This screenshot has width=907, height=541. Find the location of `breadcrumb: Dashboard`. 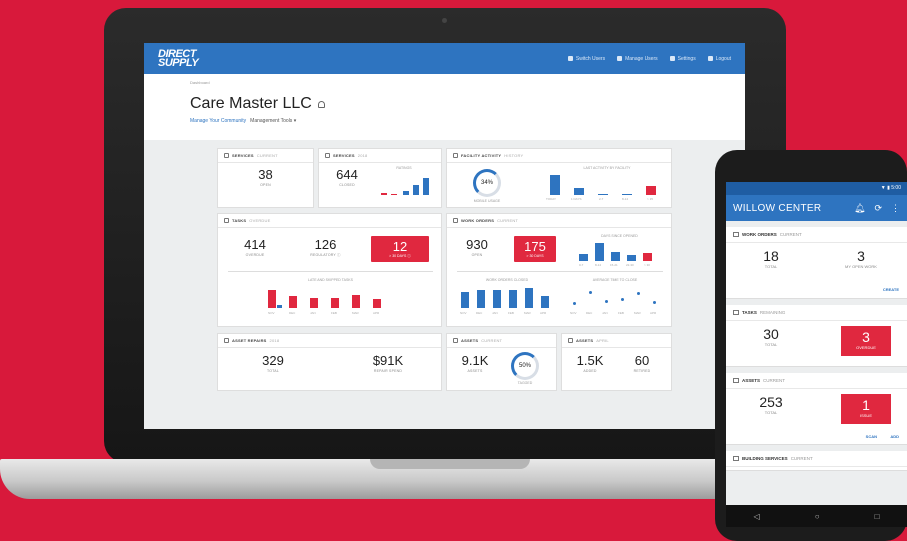

breadcrumb: Dashboard is located at coordinates (444, 82).